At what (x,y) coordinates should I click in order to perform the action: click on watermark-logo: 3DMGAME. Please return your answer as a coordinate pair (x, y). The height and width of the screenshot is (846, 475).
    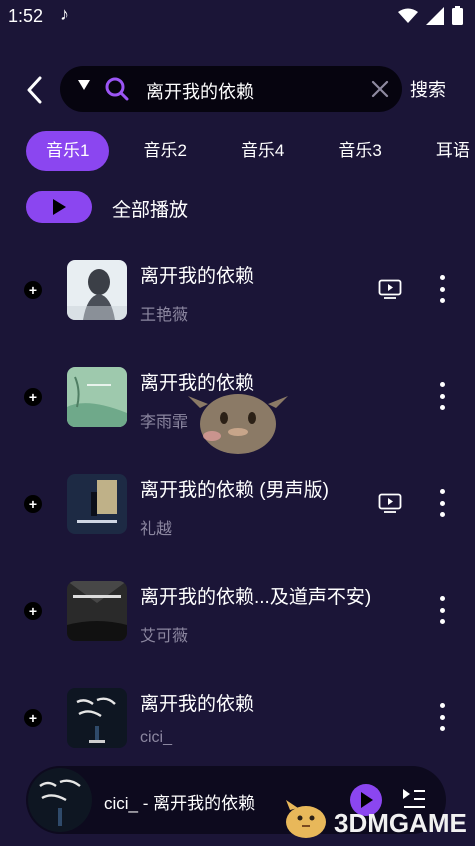
    Looking at the image, I should click on (377, 819).